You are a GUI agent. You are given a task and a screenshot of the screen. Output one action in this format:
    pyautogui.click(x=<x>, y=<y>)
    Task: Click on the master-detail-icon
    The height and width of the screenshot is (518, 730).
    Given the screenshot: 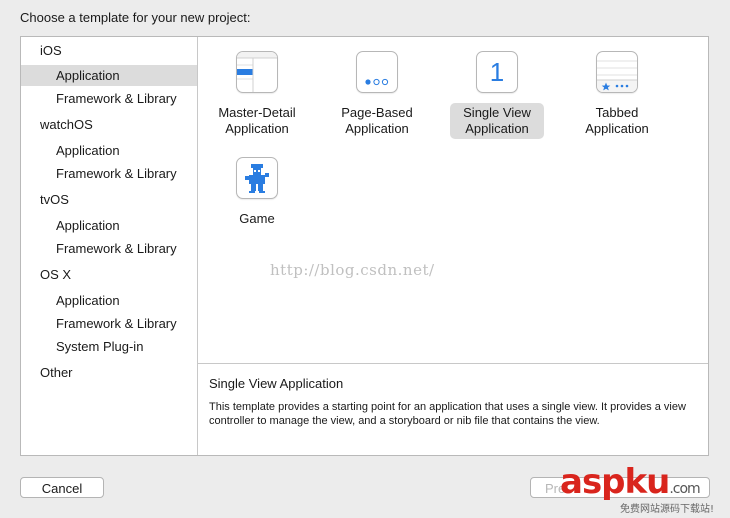 What is the action you would take?
    pyautogui.click(x=257, y=72)
    